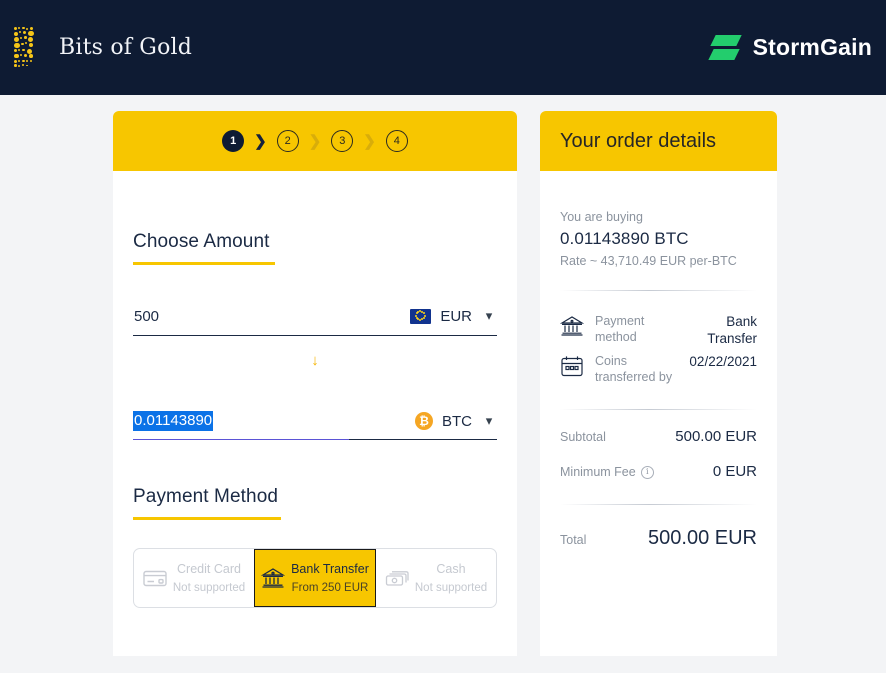 The image size is (886, 673). I want to click on total-label: Total, so click(573, 540).